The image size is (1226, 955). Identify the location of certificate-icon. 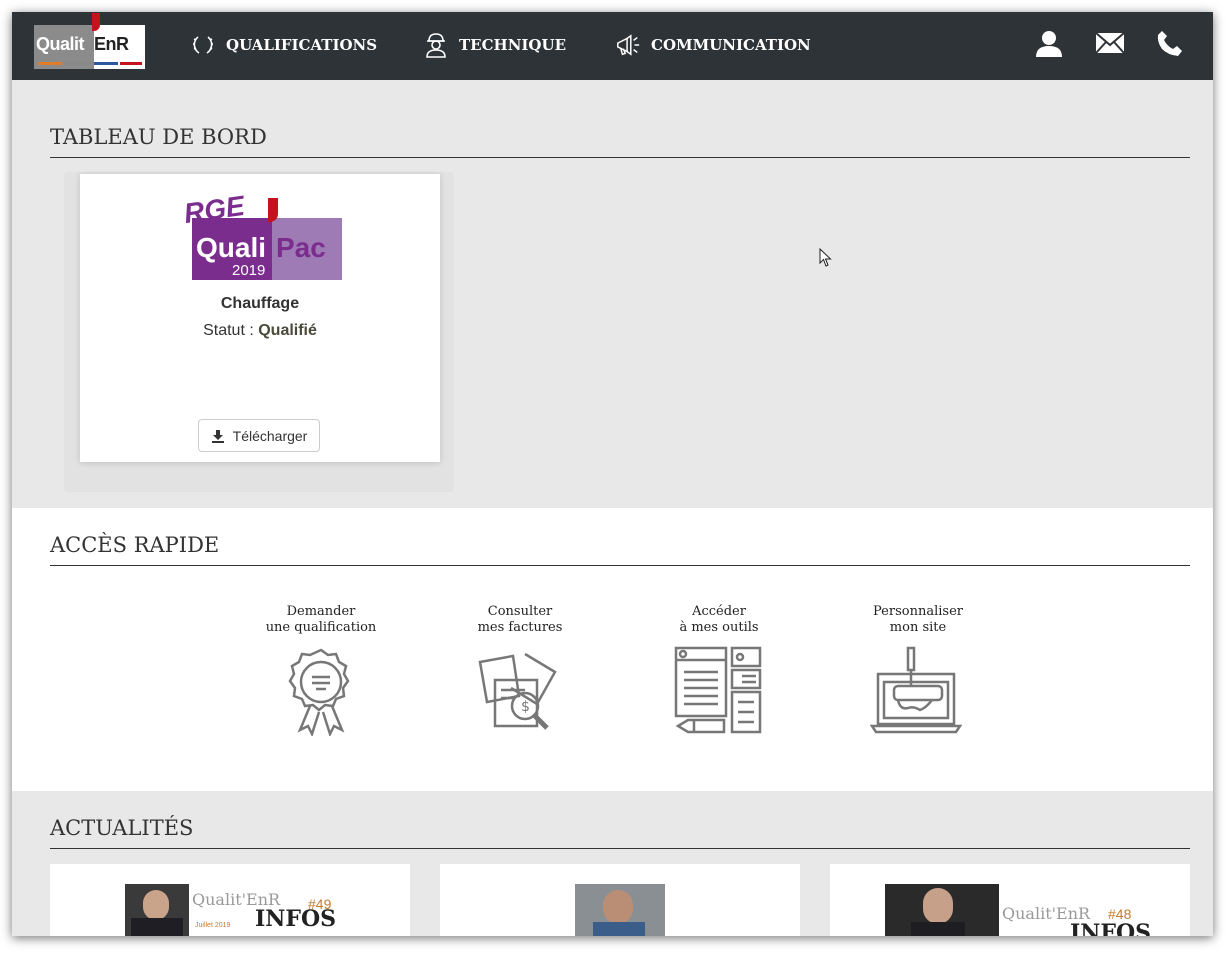
(319, 692).